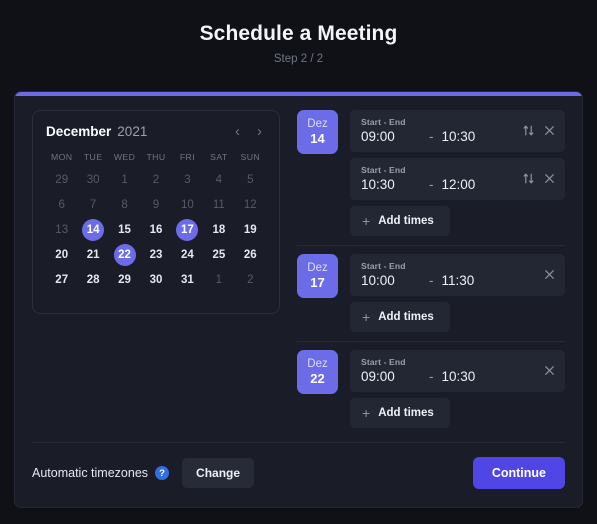  I want to click on time-slot-row: Start - End 10:00-11:30, so click(457, 275).